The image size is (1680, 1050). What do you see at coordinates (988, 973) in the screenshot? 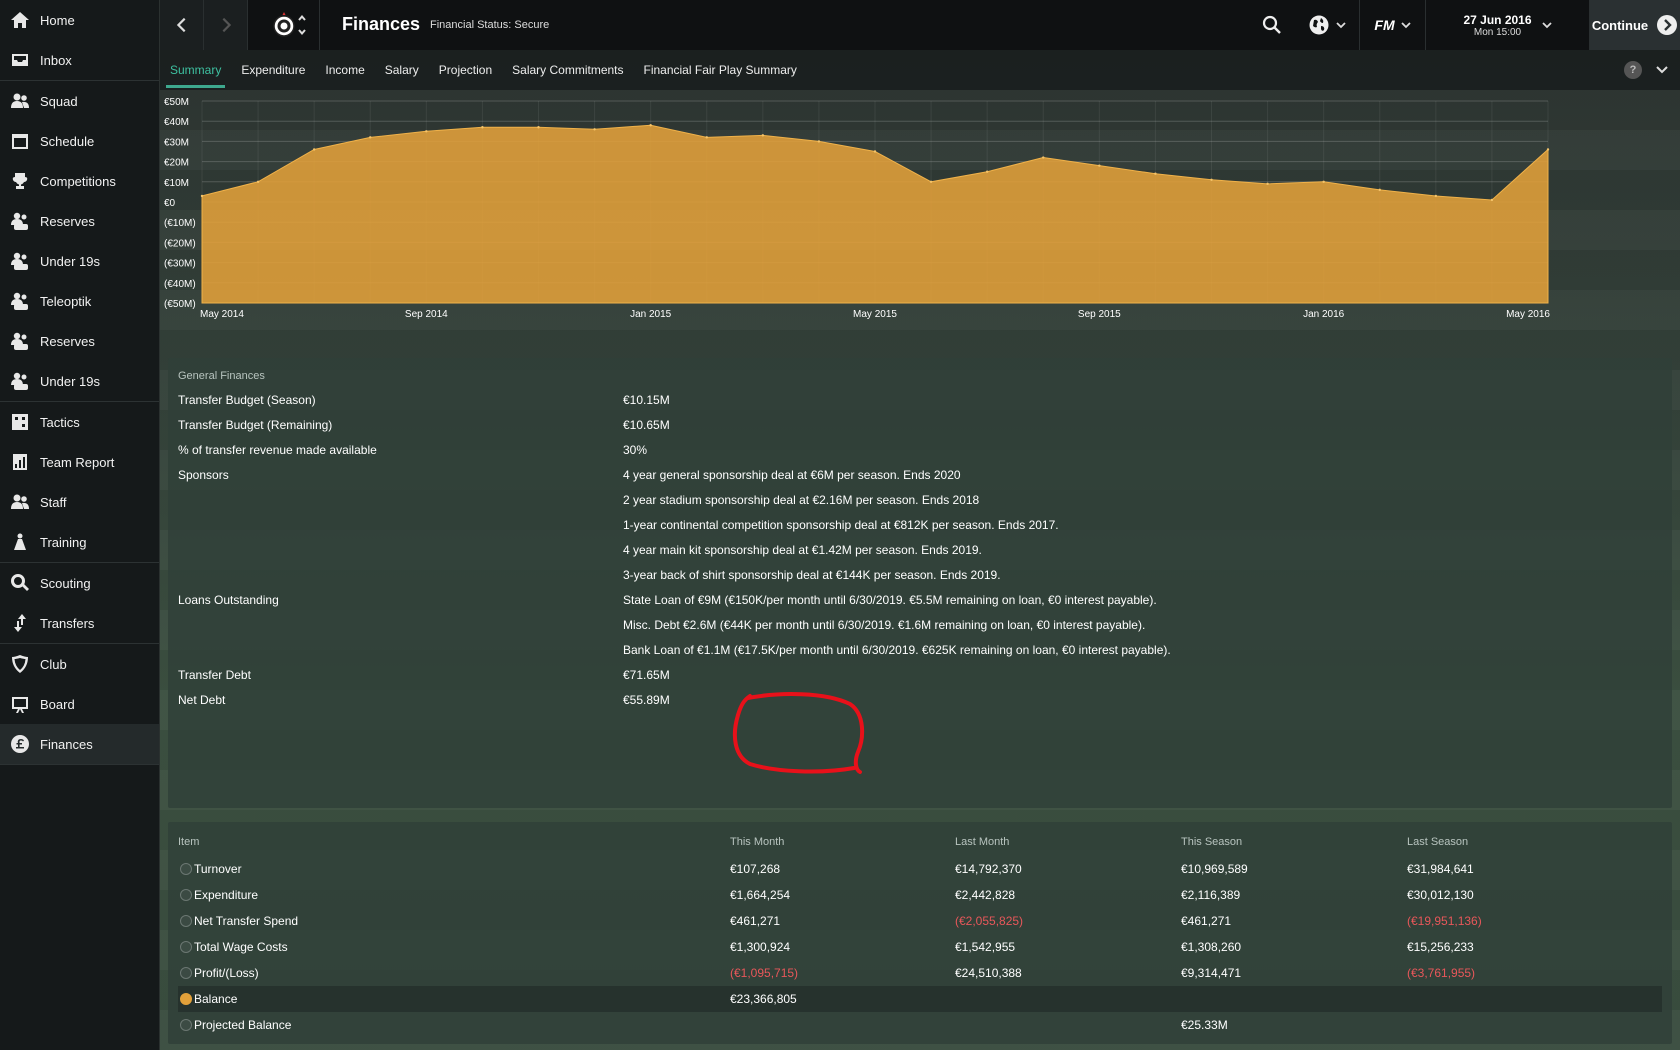
I see `last-month-value: €24,510,388` at bounding box center [988, 973].